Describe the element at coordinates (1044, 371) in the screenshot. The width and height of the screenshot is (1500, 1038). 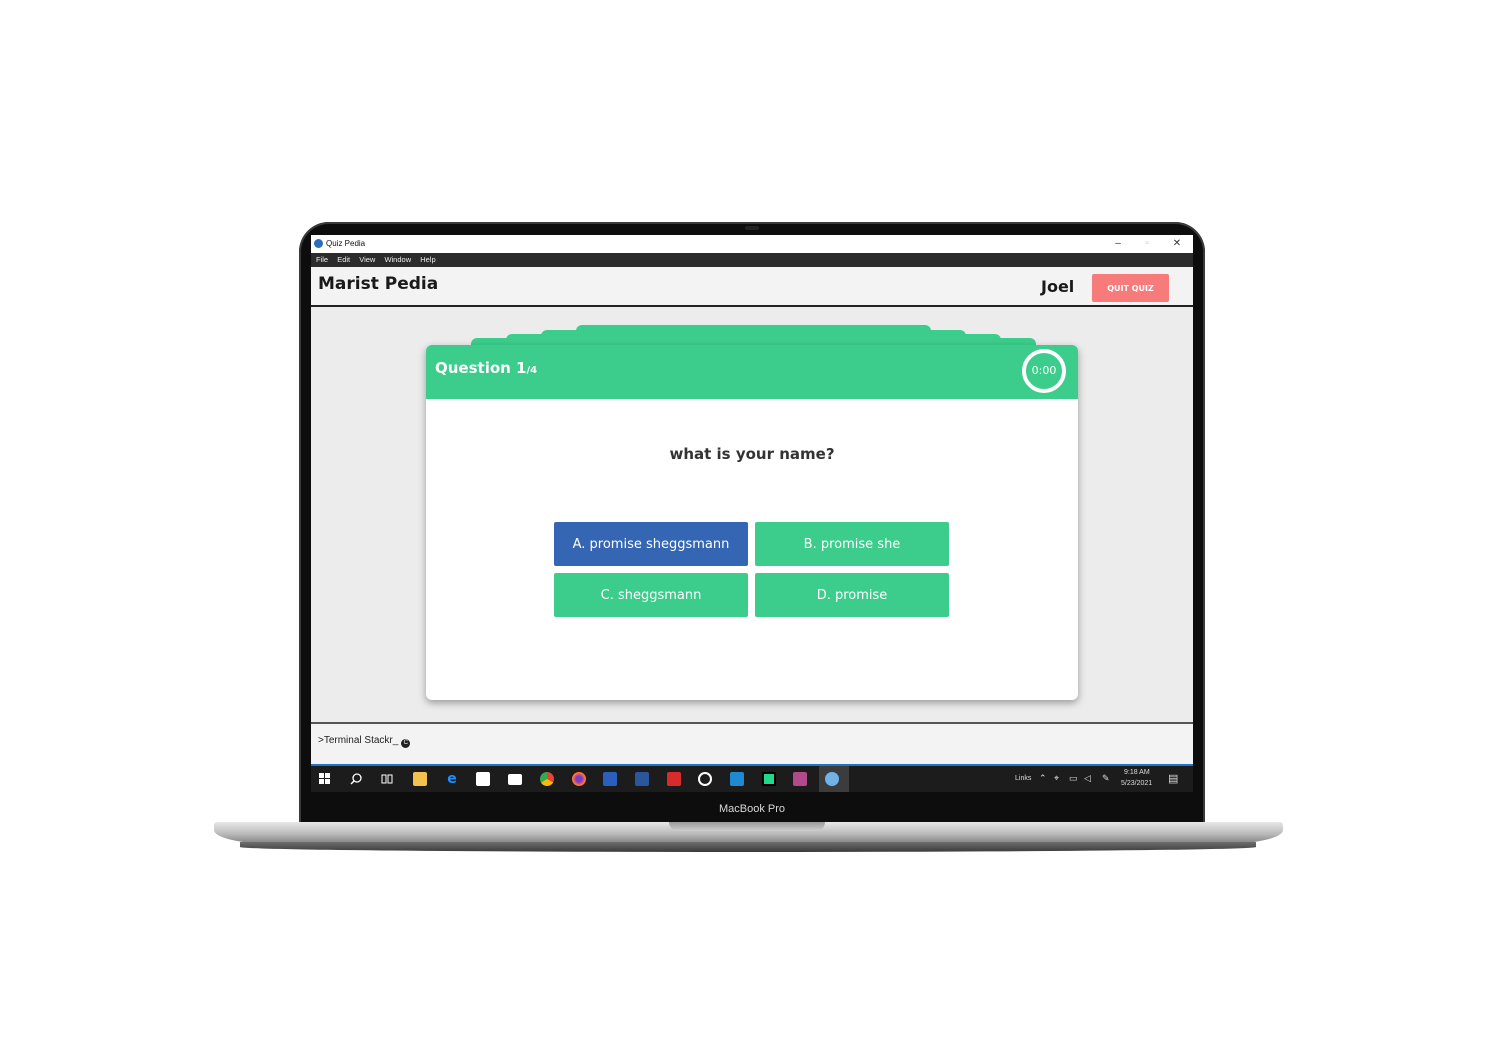
I see `timer-badge: 0:00` at that location.